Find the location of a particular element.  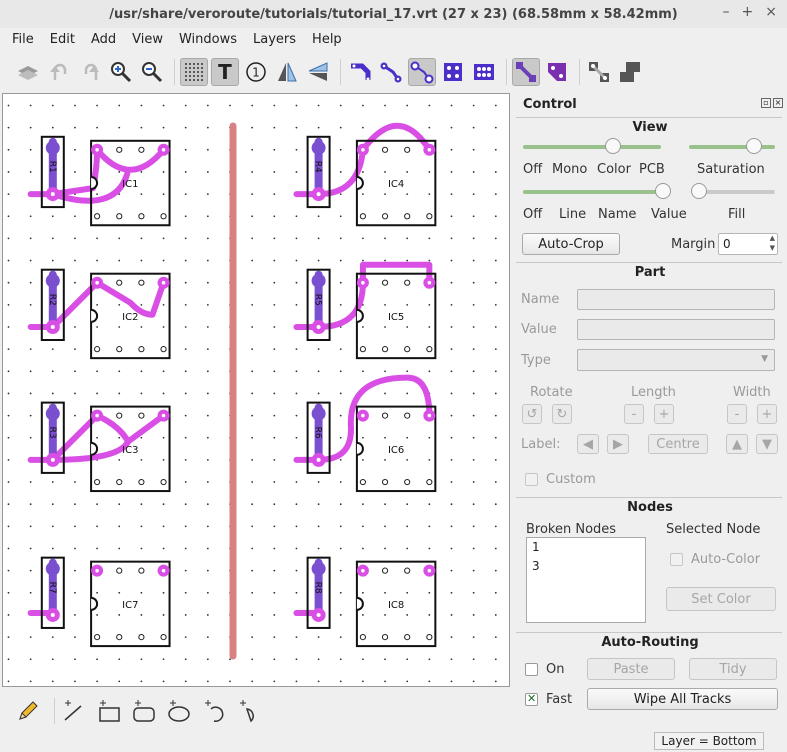

track-style-3-icon is located at coordinates (422, 72).